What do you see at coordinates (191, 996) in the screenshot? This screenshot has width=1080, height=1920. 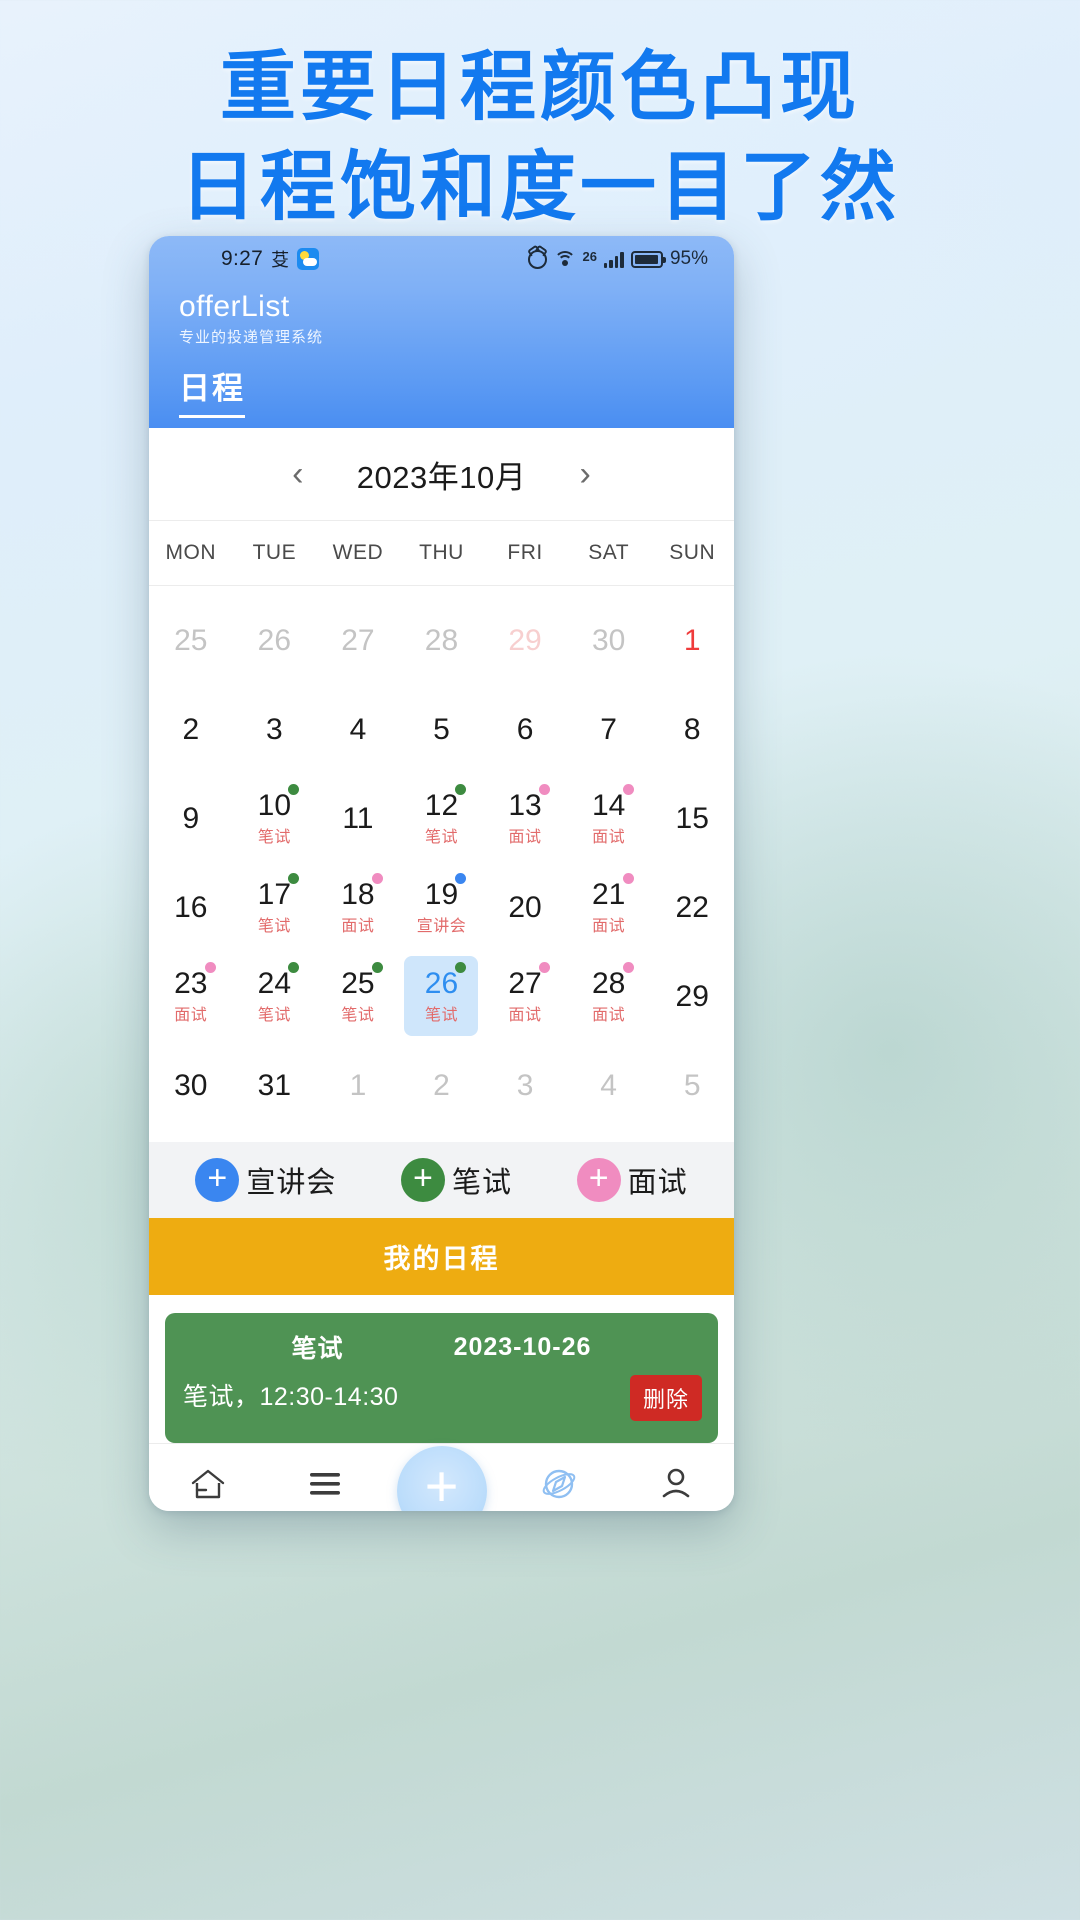 I see `calendar-day-cell: 23 面试` at bounding box center [191, 996].